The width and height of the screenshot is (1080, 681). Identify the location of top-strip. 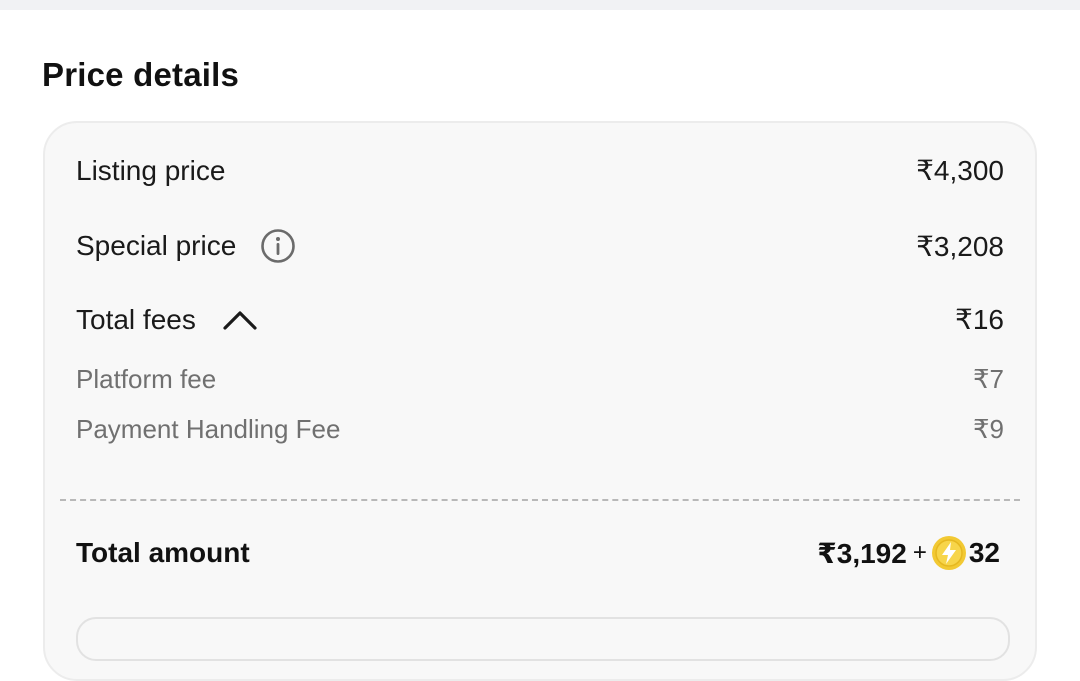
(540, 5).